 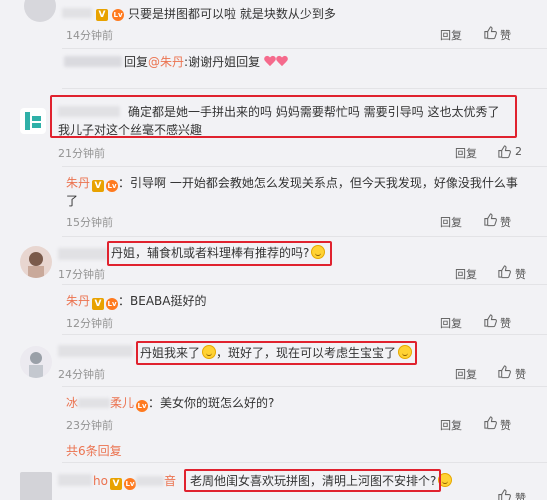 What do you see at coordinates (273, 310) in the screenshot?
I see `comment-6: 朱丹 V Lv：BEABA挺好的 12分钟前 回复 赞` at bounding box center [273, 310].